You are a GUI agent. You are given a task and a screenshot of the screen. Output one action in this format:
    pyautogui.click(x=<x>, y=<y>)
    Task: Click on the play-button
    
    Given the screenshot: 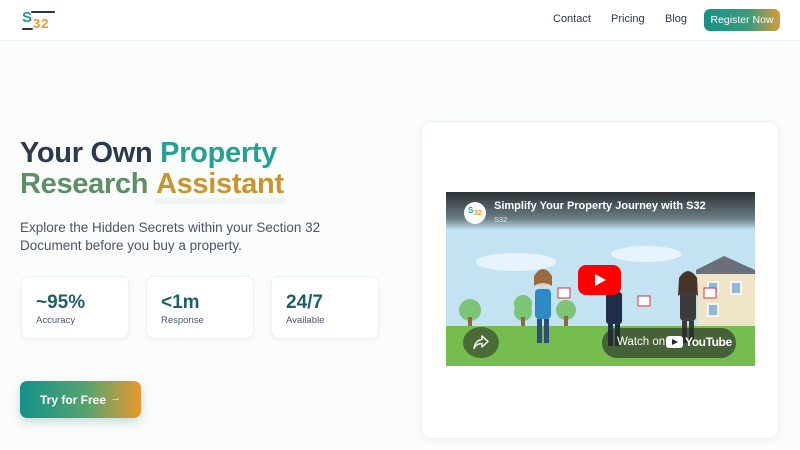 What is the action you would take?
    pyautogui.click(x=599, y=280)
    